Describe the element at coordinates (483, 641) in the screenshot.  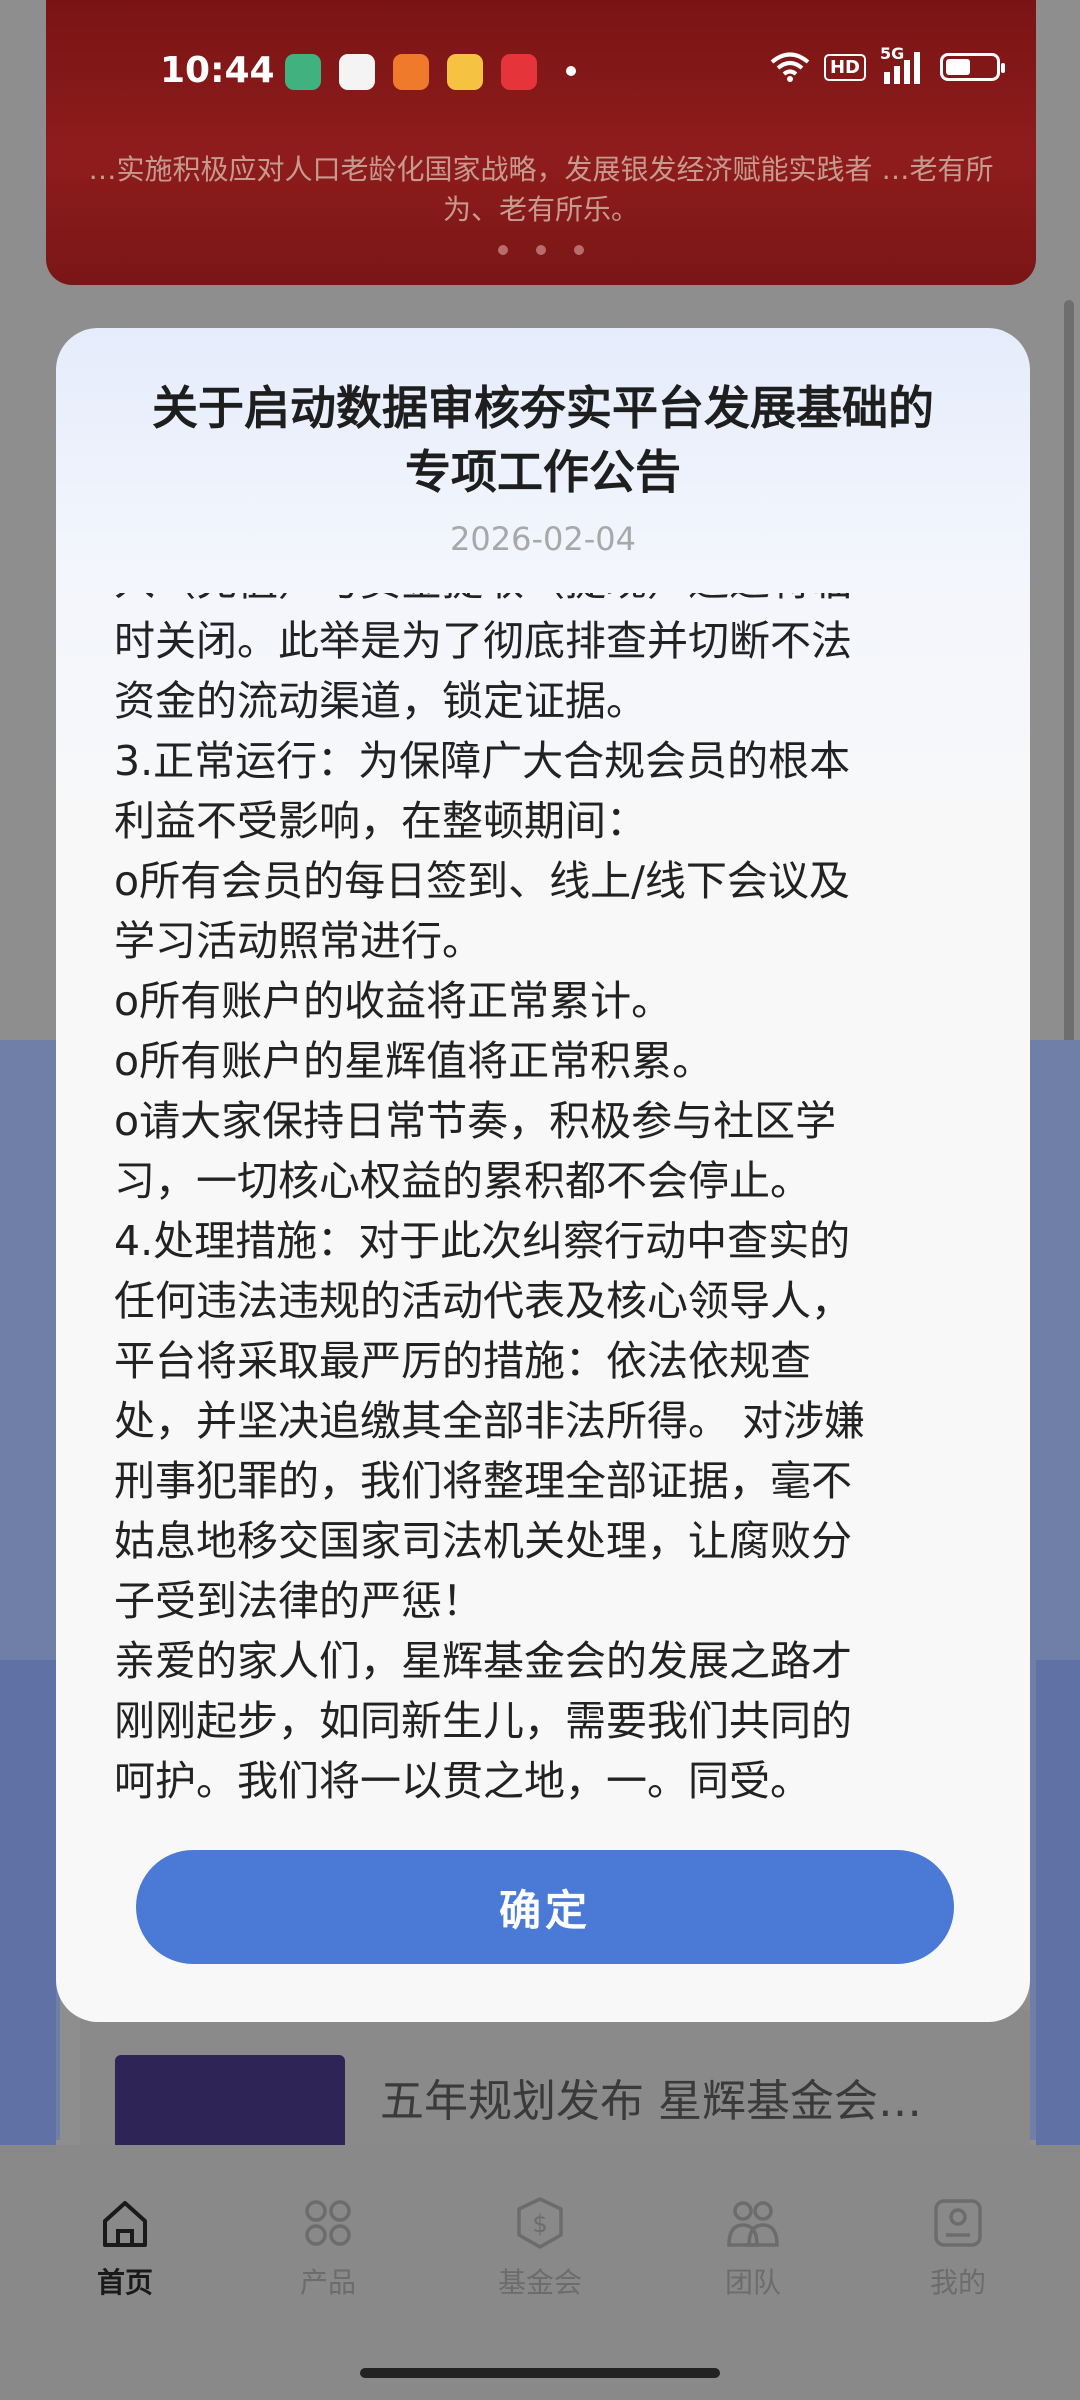
I see `content-line: 时关闭。此举是为了彻底排查并切断不法` at that location.